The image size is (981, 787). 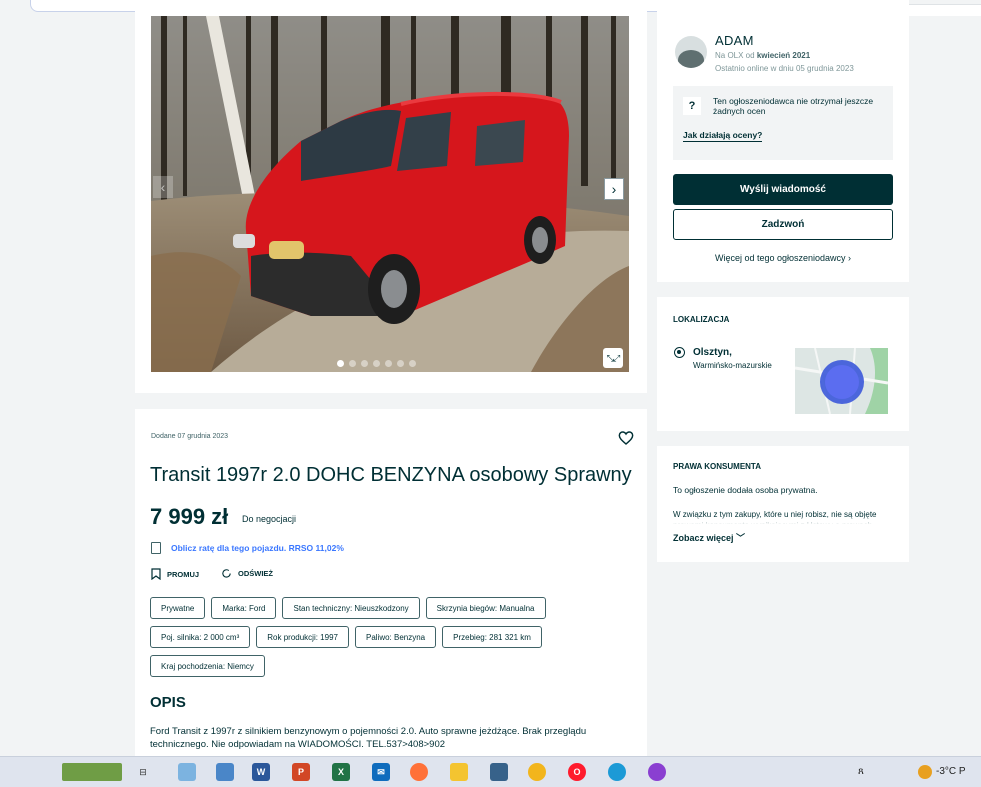 I want to click on refresh-label: ODŚWIEŻ, so click(x=255, y=573).